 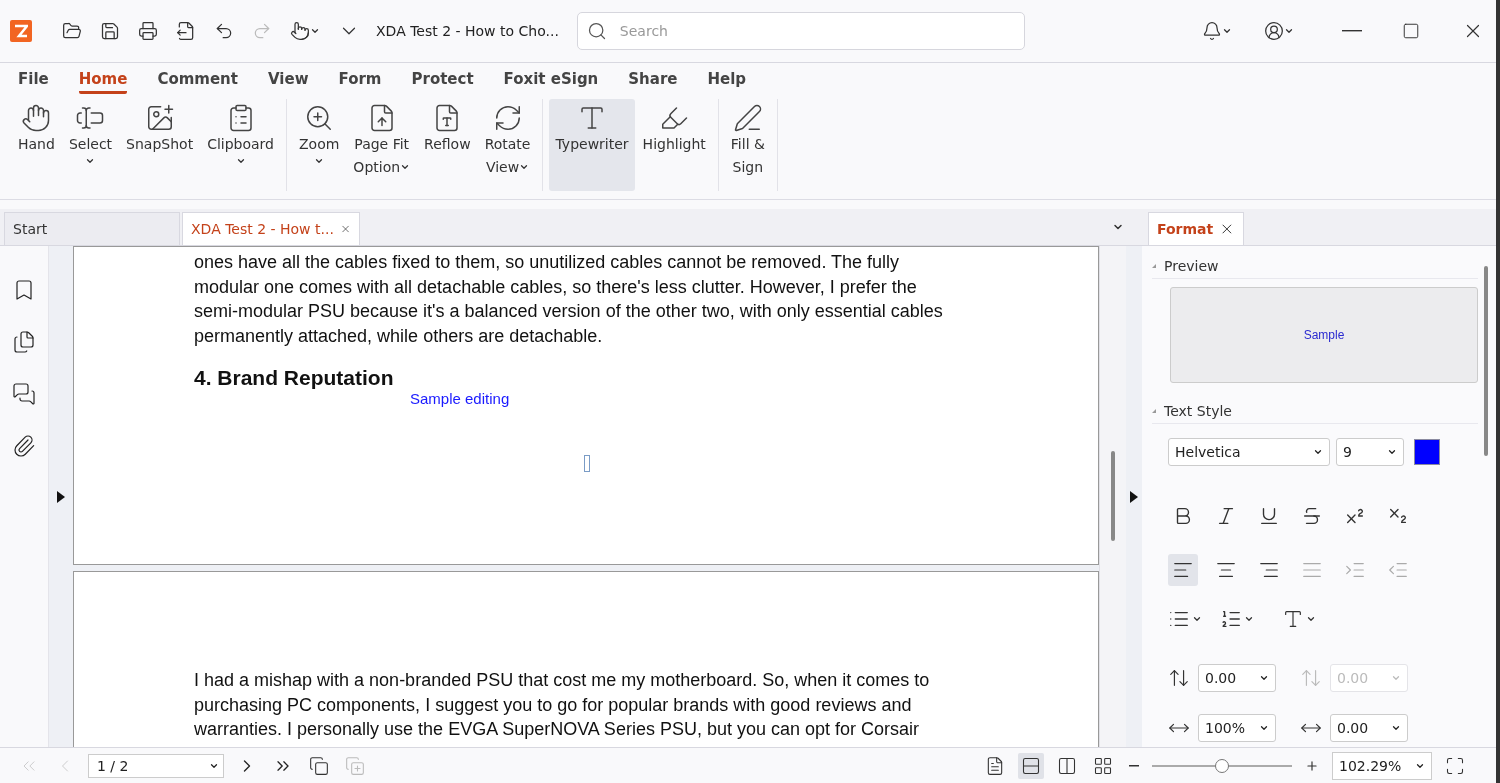 I want to click on facing-icon, so click(x=1067, y=765).